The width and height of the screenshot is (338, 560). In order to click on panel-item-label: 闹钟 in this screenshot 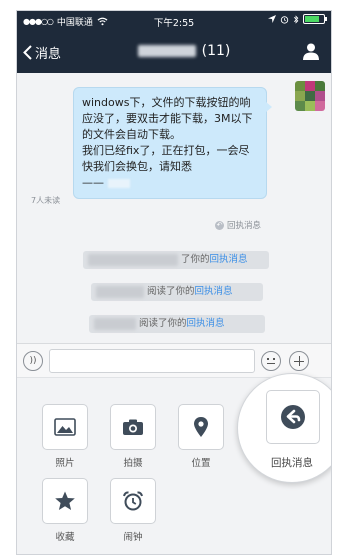, I will do `click(133, 537)`.